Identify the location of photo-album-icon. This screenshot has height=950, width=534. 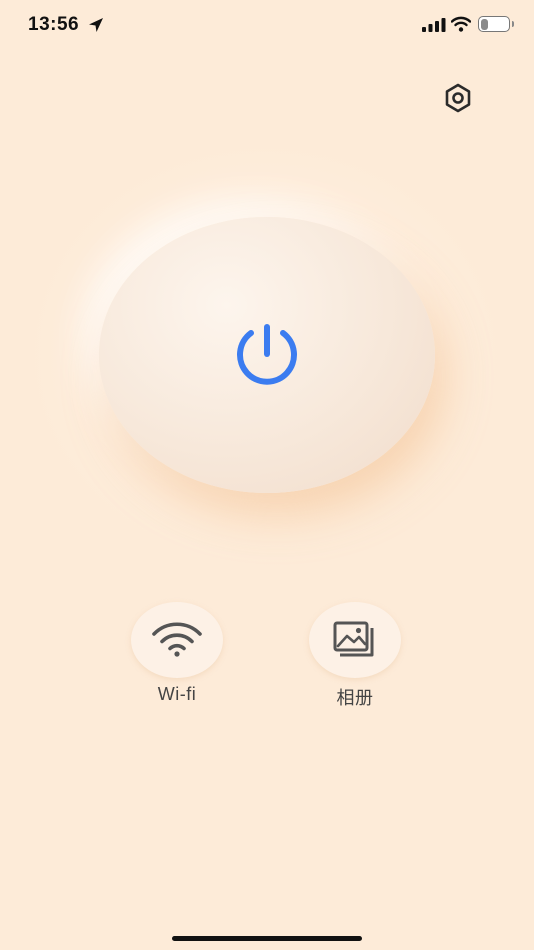
(353, 639).